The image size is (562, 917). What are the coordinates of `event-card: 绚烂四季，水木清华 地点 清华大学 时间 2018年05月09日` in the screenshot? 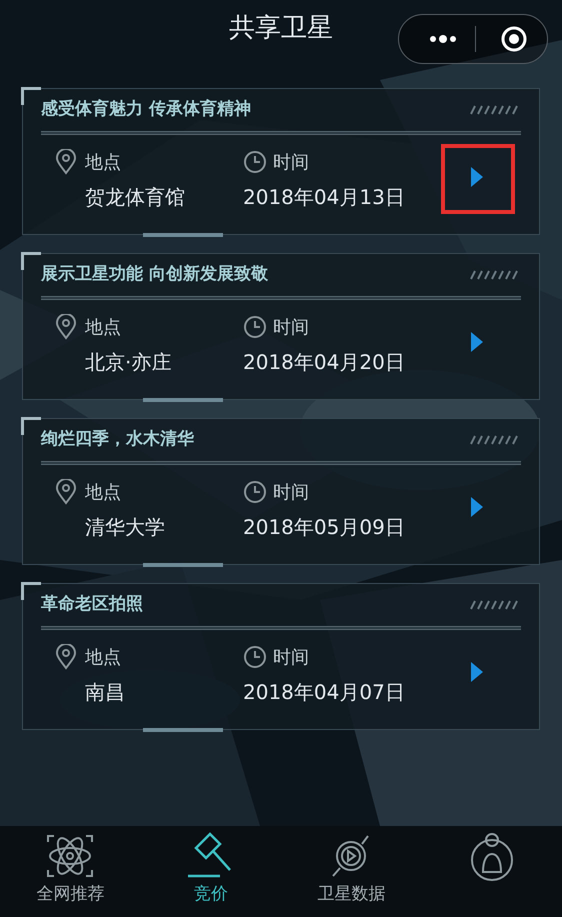 It's located at (281, 491).